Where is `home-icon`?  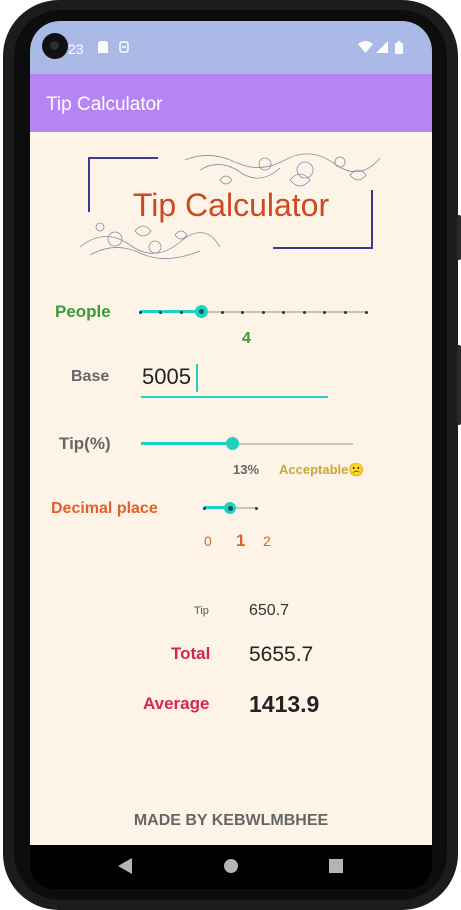
home-icon is located at coordinates (231, 868).